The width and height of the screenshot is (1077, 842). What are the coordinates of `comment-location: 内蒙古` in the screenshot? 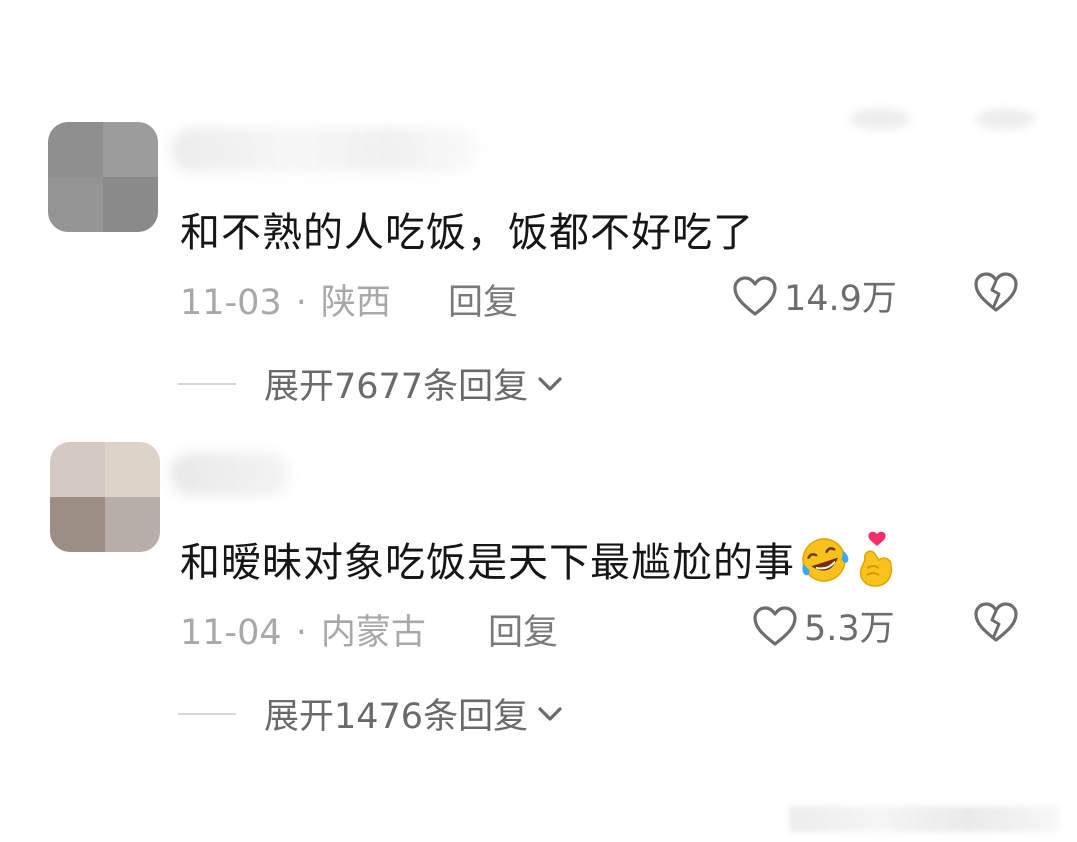 It's located at (373, 633).